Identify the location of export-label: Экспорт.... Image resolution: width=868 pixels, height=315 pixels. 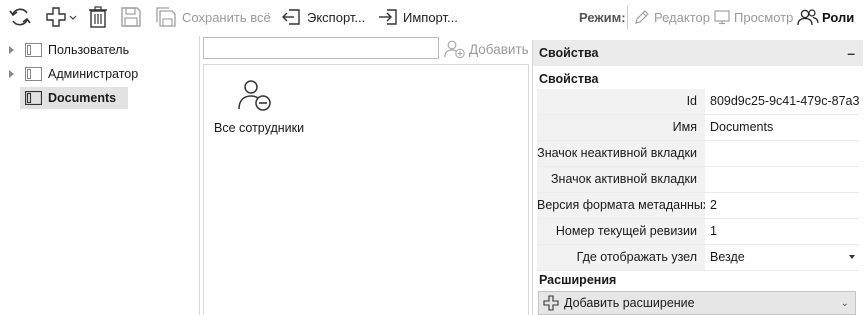
(336, 17).